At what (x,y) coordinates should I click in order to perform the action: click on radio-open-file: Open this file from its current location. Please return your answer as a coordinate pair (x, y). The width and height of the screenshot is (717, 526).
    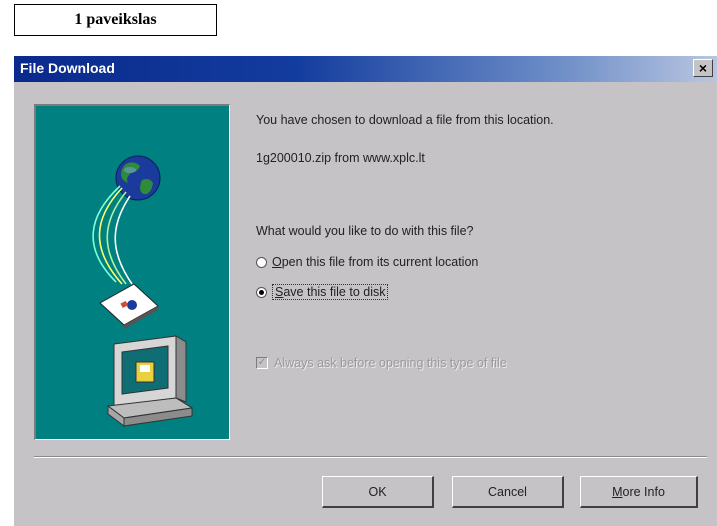
    Looking at the image, I should click on (367, 262).